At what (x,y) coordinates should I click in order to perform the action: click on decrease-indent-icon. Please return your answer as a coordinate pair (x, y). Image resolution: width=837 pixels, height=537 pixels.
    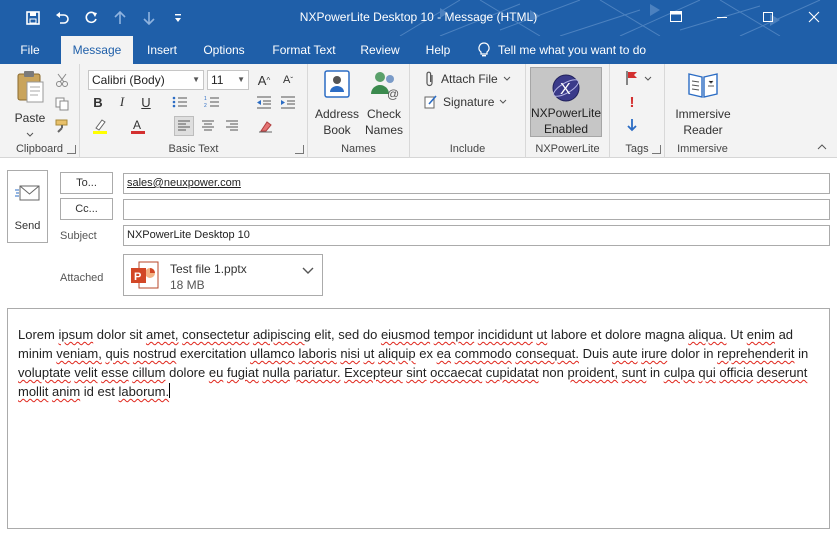
    Looking at the image, I should click on (264, 102).